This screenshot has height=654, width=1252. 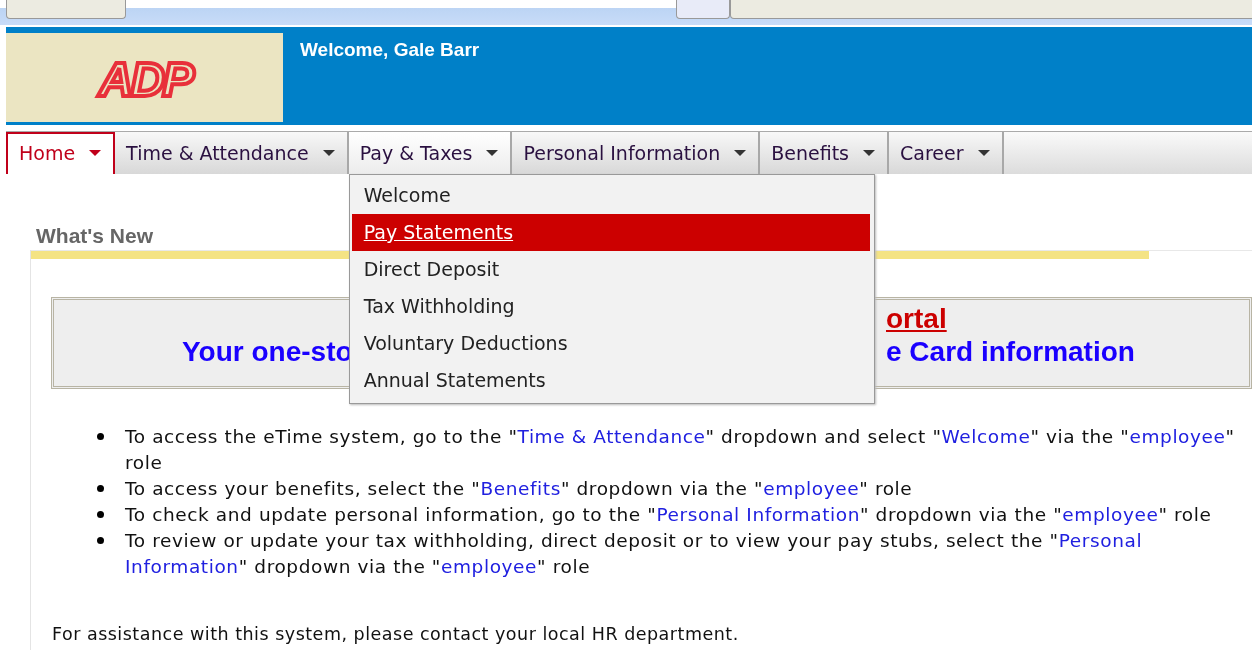 I want to click on section-title: What's New, so click(x=94, y=236).